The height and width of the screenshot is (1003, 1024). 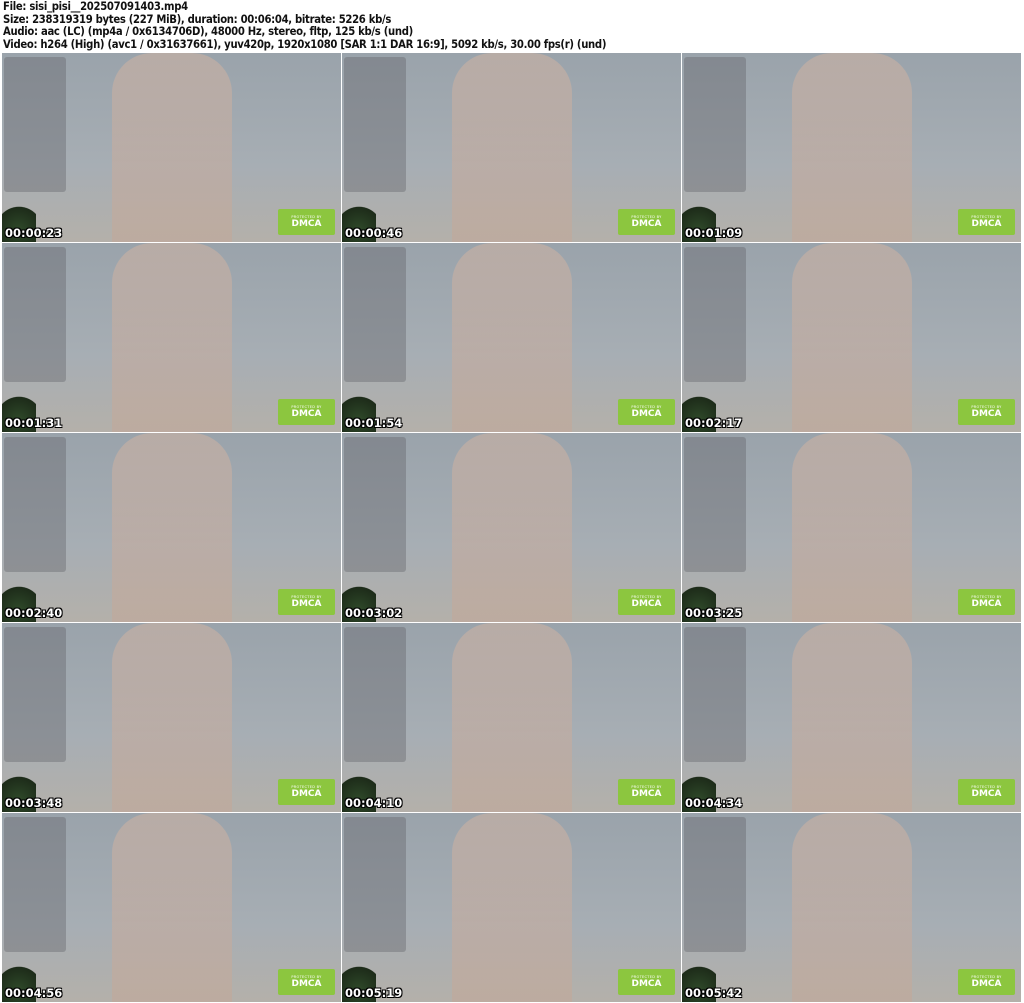 I want to click on timestamp: 00:05:19, so click(x=374, y=993).